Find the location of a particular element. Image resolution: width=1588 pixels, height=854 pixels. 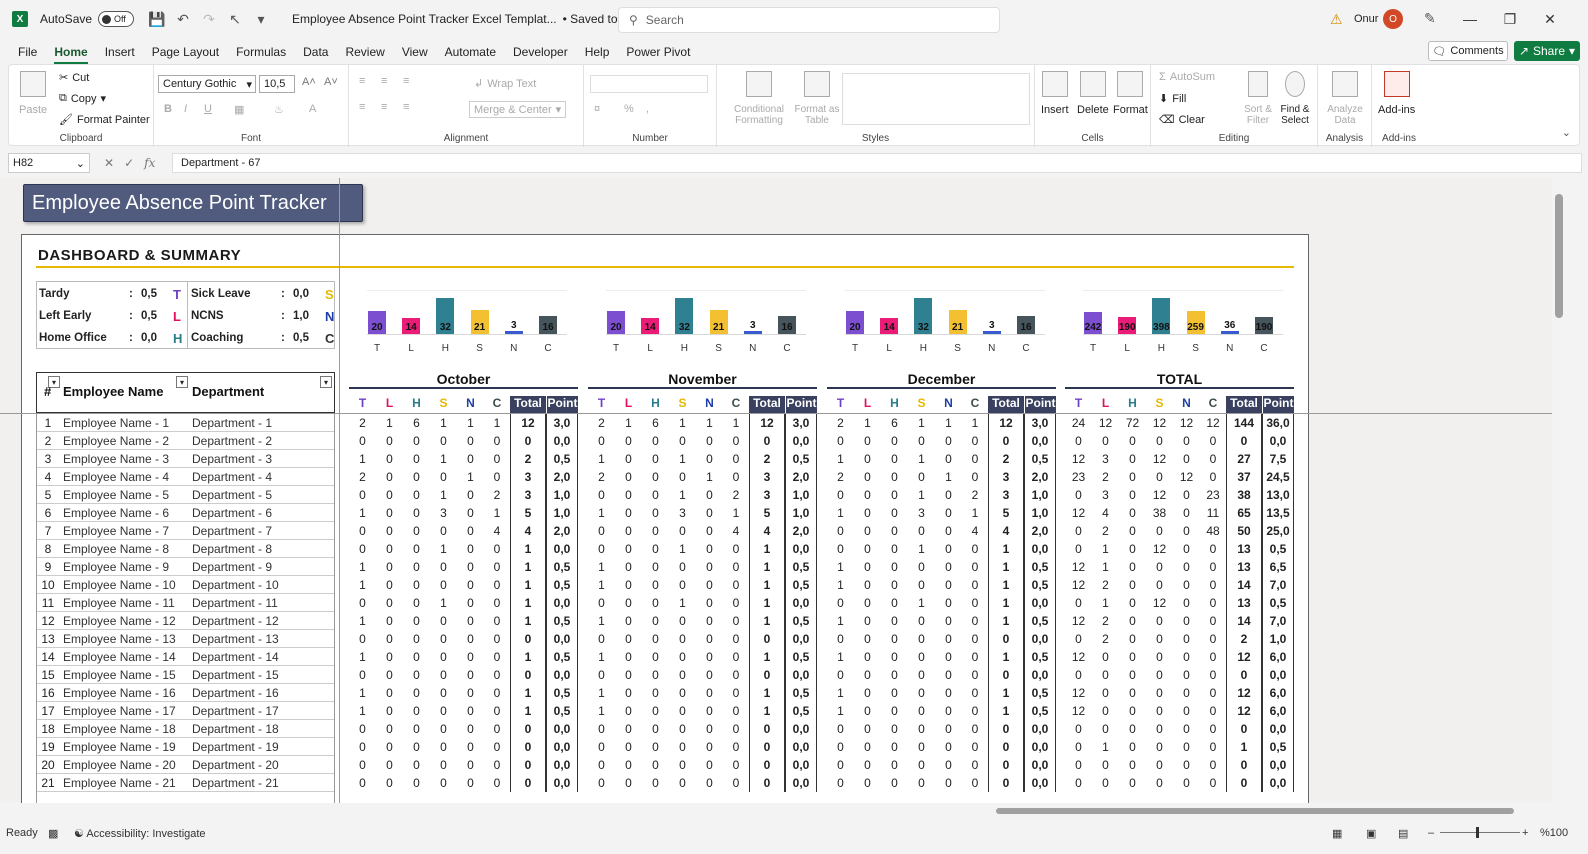

employee-name-cell: Employee Name - 15 is located at coordinates (119, 675).